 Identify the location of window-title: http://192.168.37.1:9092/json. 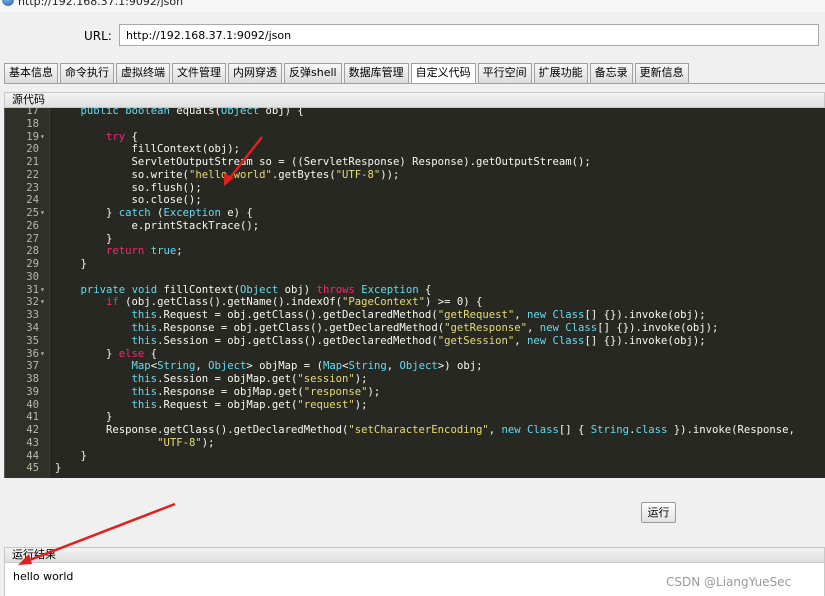
(101, 4).